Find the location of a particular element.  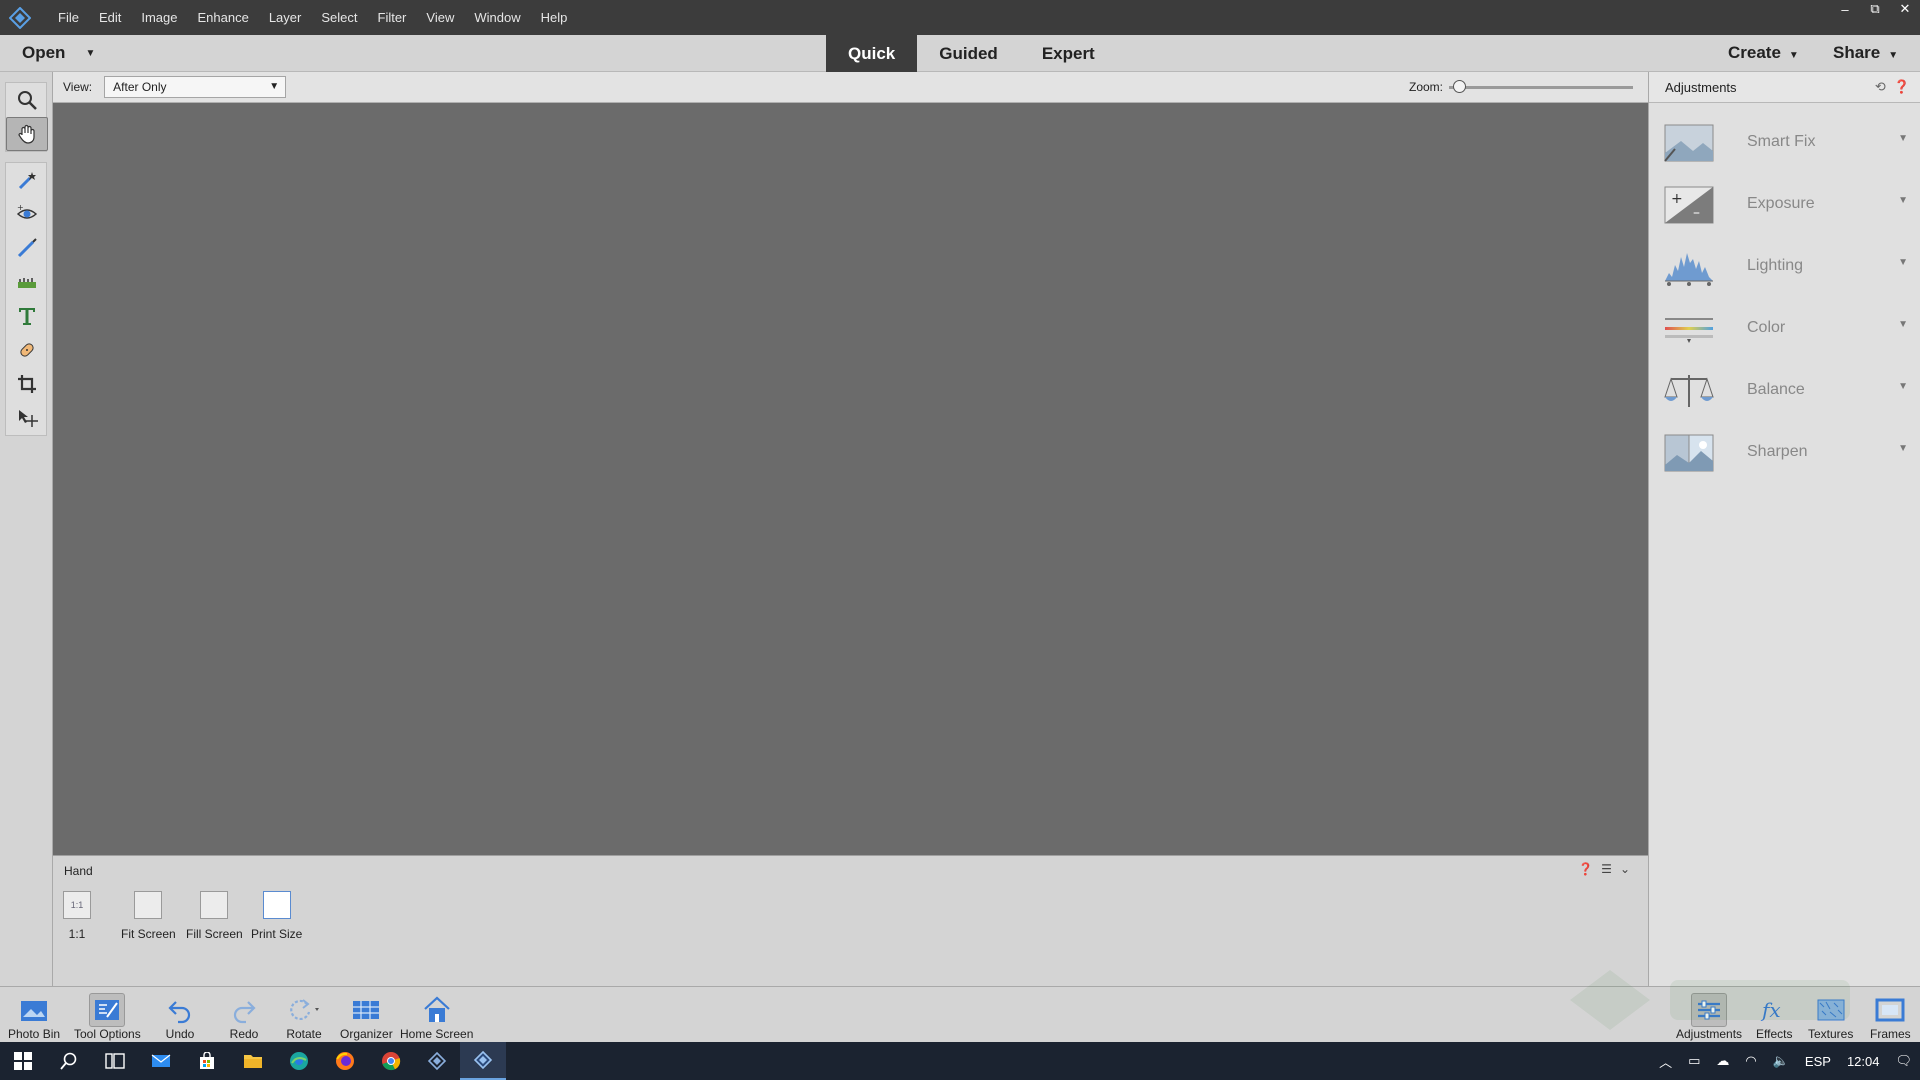

quick-selection-icon is located at coordinates (27, 180).